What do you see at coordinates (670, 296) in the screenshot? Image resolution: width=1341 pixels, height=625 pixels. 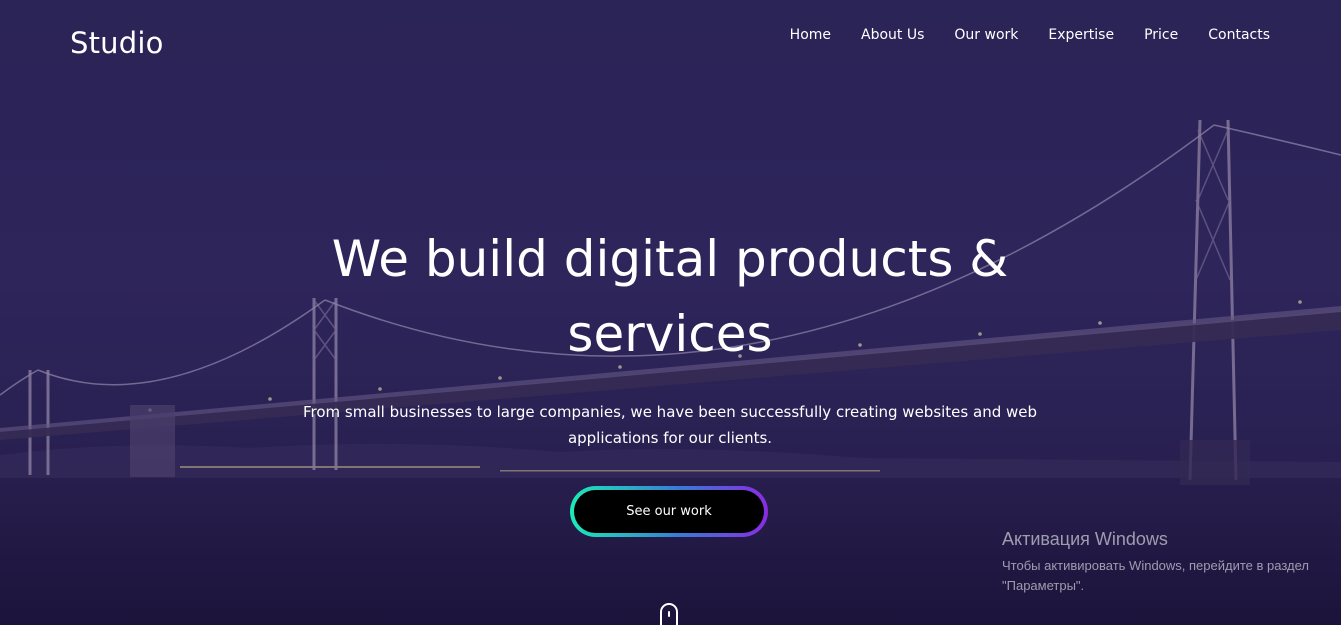 I see `hero-headline: We build digital products & services` at bounding box center [670, 296].